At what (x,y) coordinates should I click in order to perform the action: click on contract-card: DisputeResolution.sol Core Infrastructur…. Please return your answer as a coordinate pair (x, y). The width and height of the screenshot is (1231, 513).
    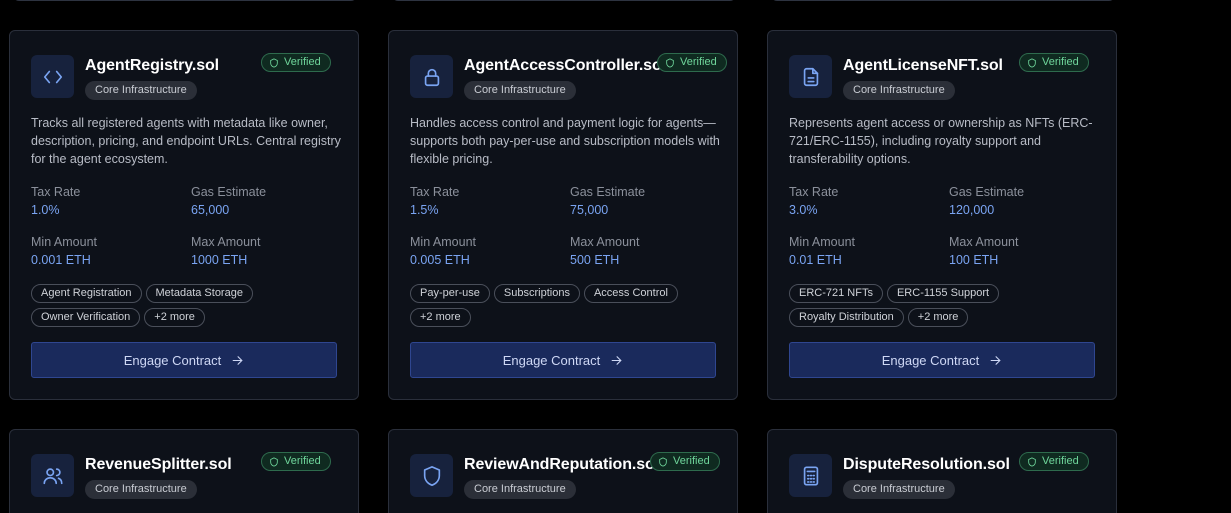
    Looking at the image, I should click on (942, 471).